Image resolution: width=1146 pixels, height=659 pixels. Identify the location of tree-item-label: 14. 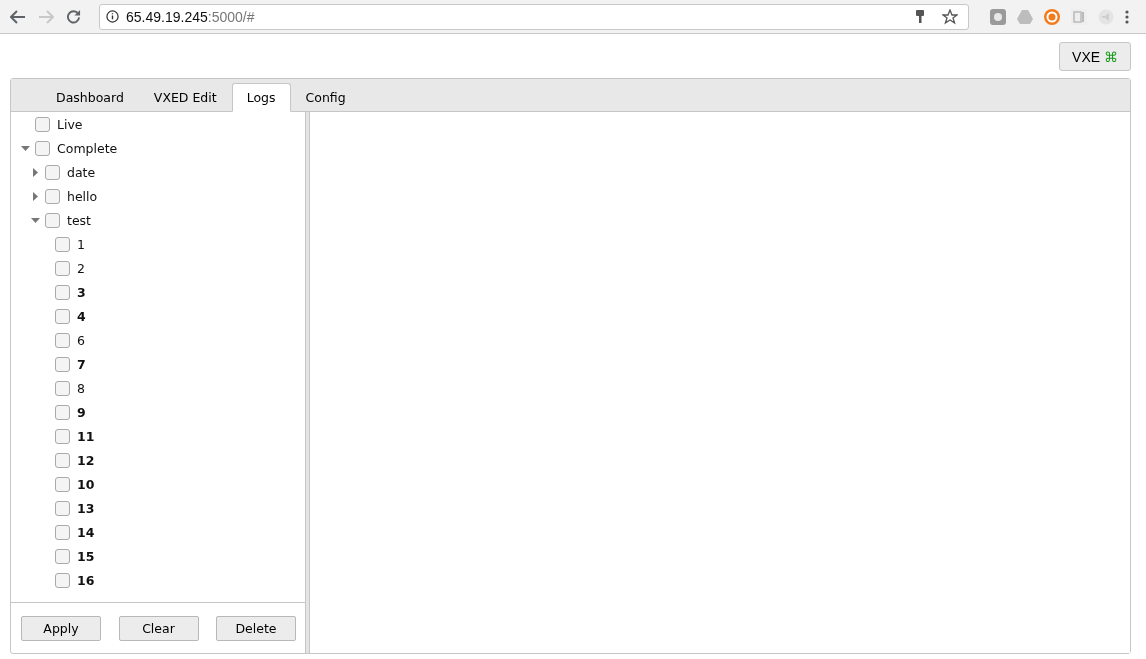
(86, 532).